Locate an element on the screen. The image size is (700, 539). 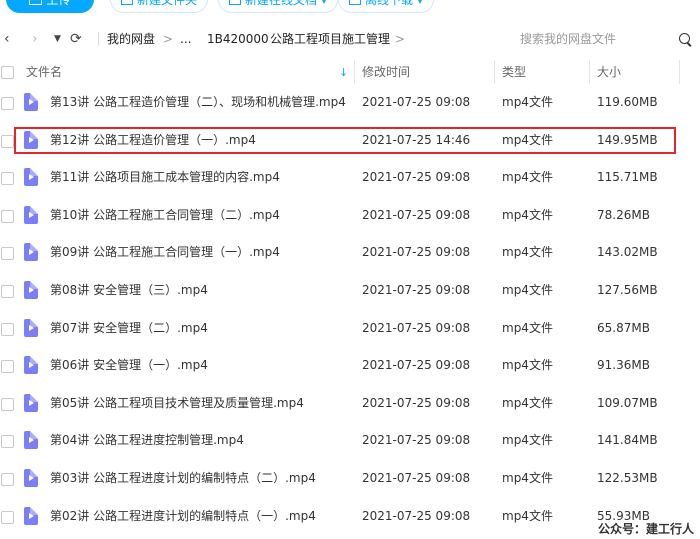
file-name: 第03讲 公路工程进度计划的编制特点（二）.mp4 is located at coordinates (183, 479).